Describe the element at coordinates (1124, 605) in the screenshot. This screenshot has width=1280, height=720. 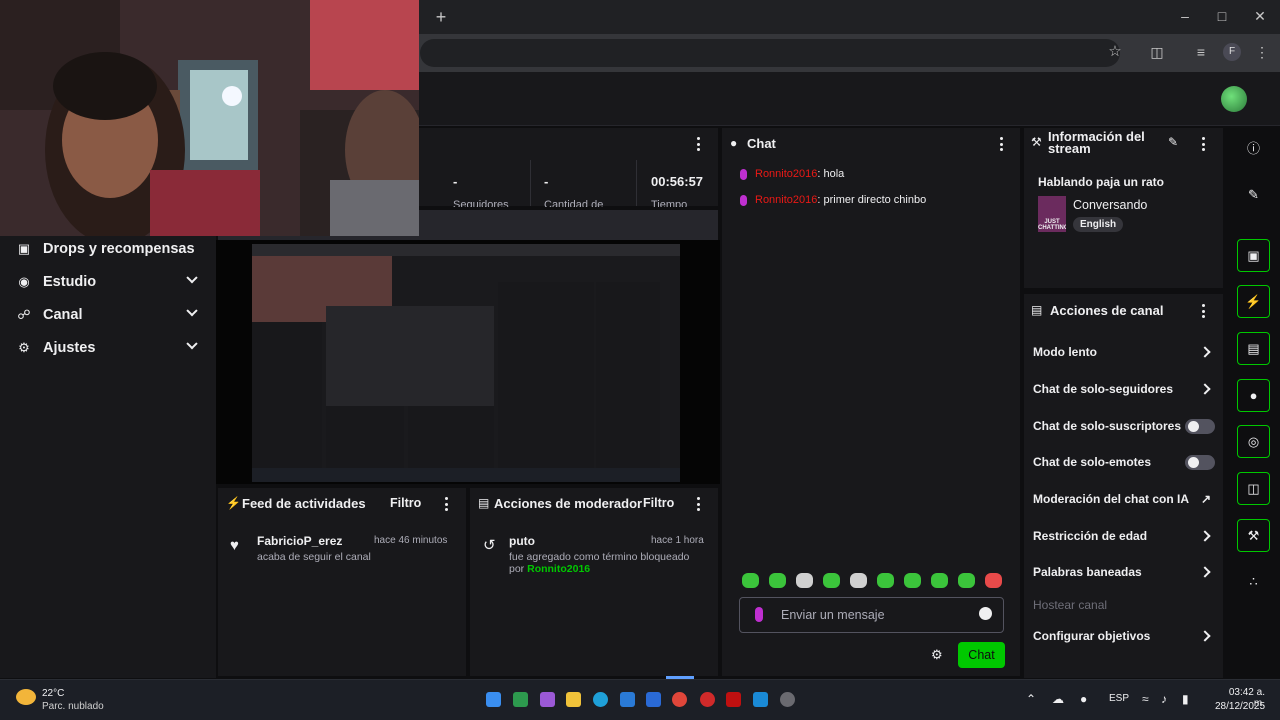
I see `action-hostear-canal: Hostear canal` at that location.